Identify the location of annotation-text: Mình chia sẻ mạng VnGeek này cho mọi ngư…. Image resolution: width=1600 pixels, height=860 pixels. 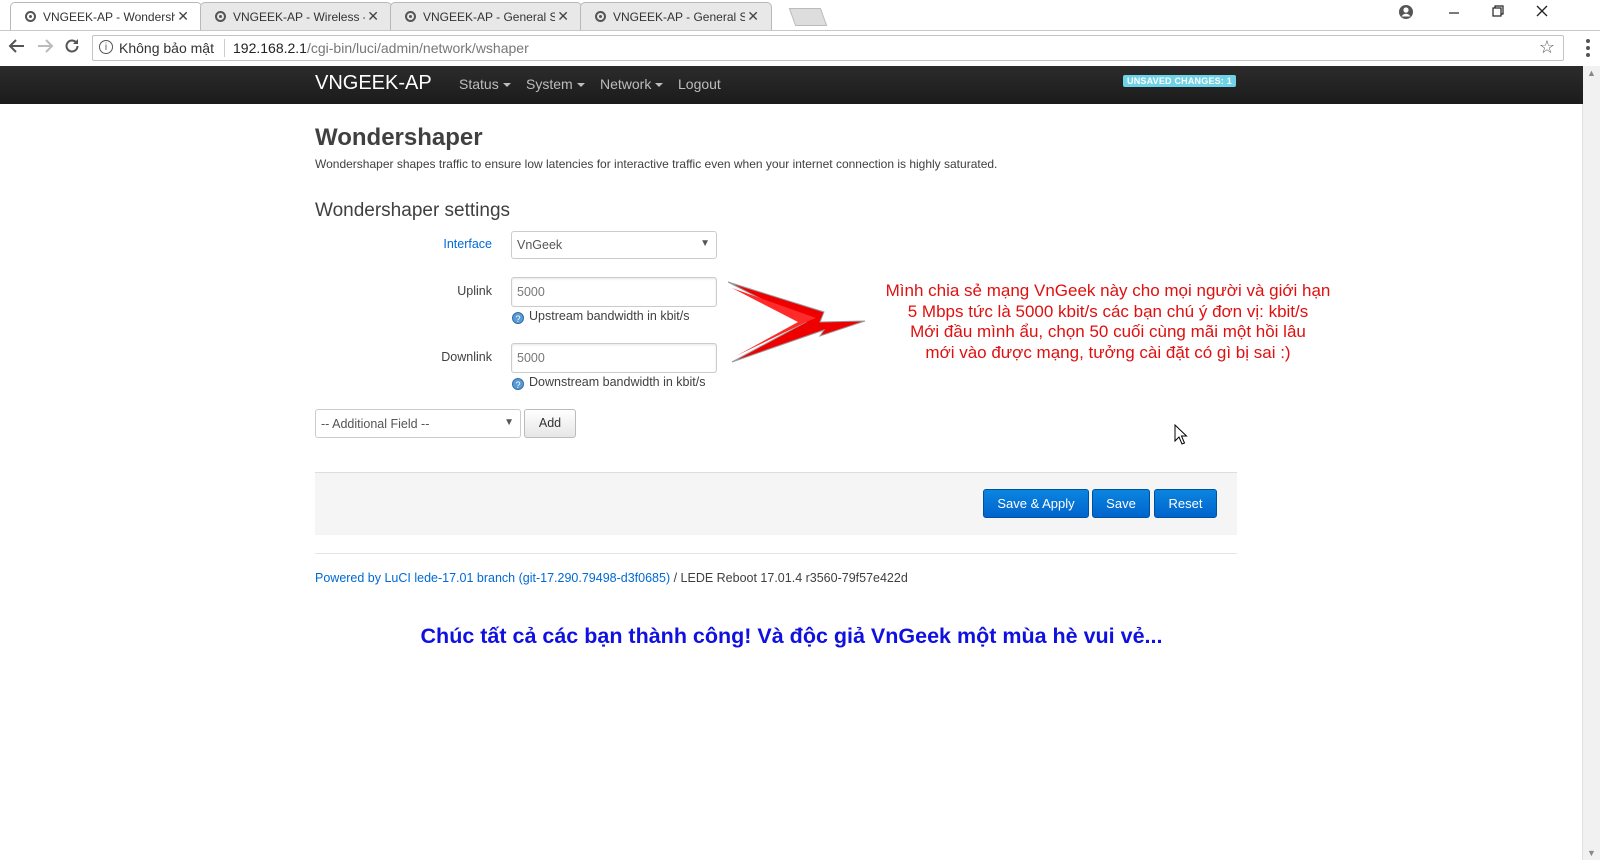
(1108, 322).